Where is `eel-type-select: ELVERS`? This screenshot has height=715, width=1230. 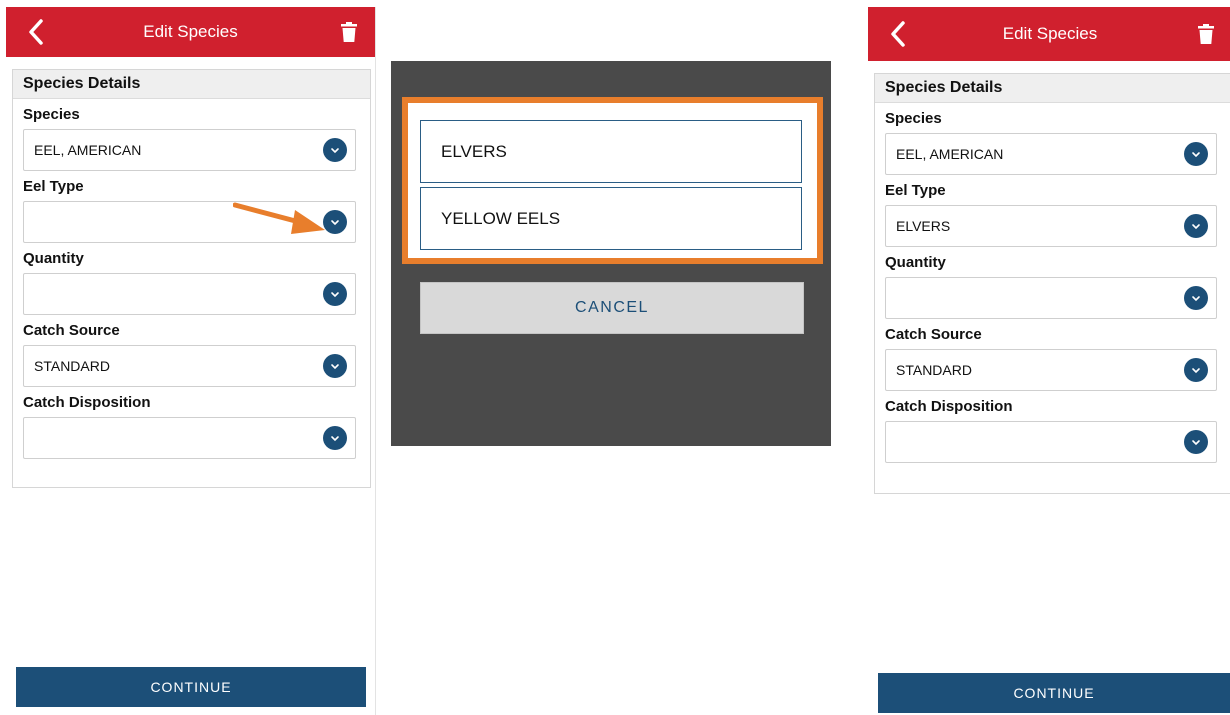 eel-type-select: ELVERS is located at coordinates (1051, 226).